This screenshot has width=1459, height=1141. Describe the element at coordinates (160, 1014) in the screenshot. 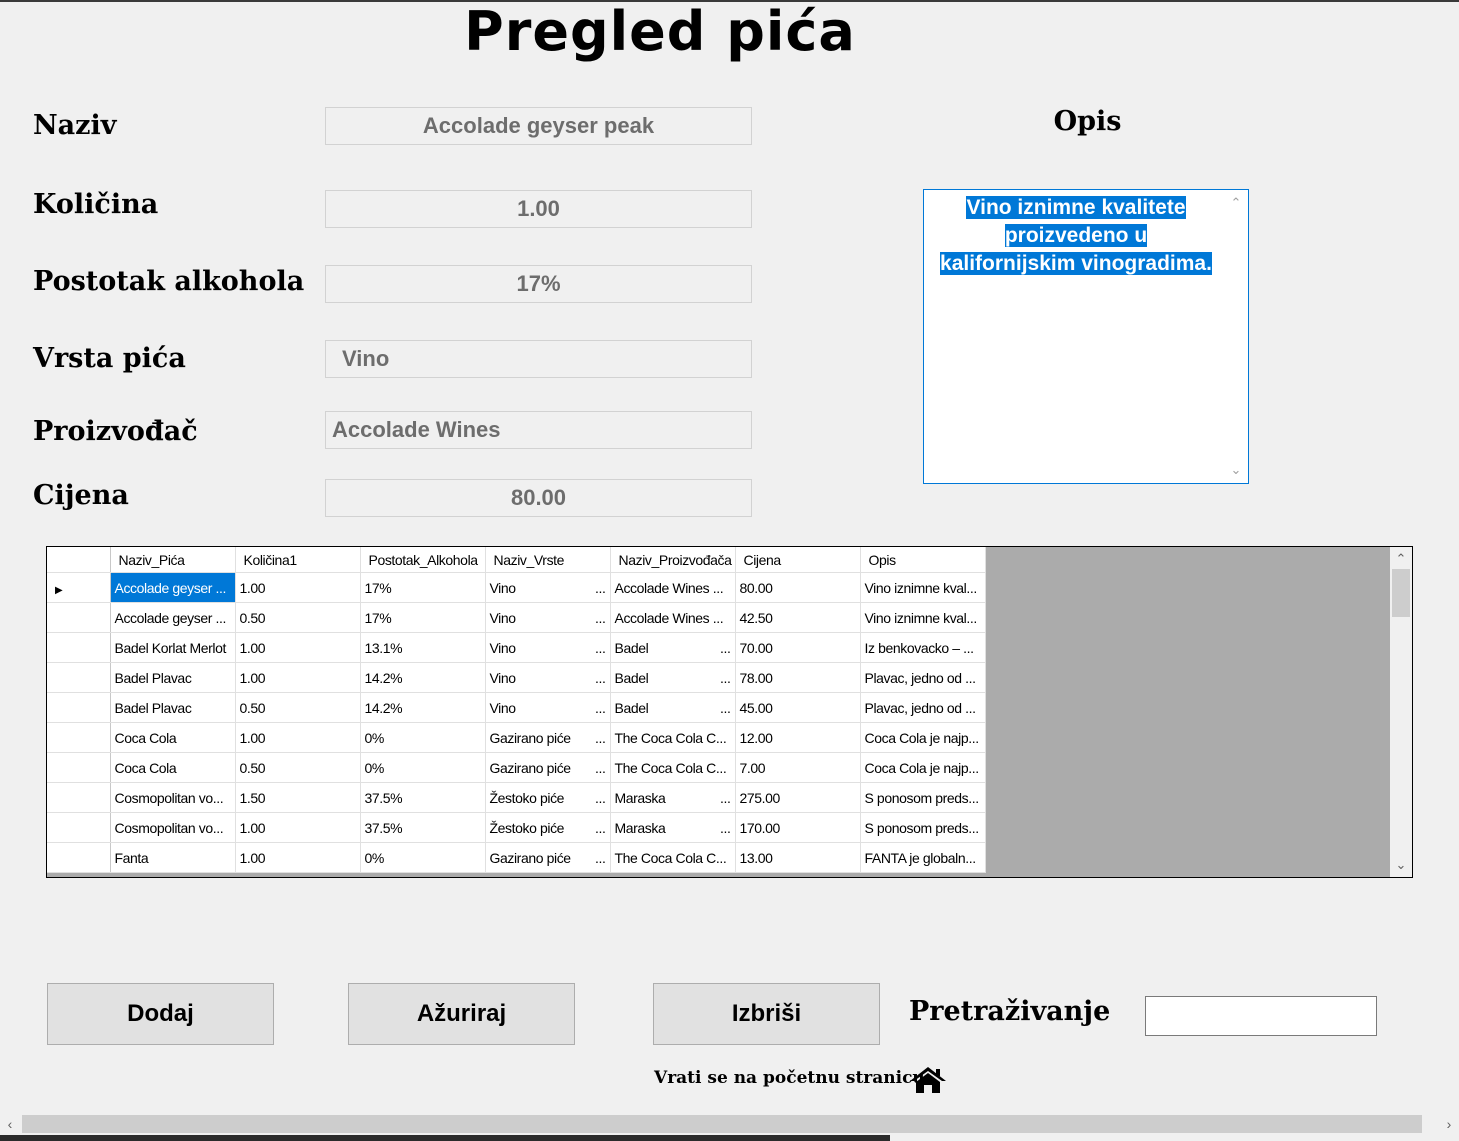

I see `dodaj-button: Dodaj` at that location.